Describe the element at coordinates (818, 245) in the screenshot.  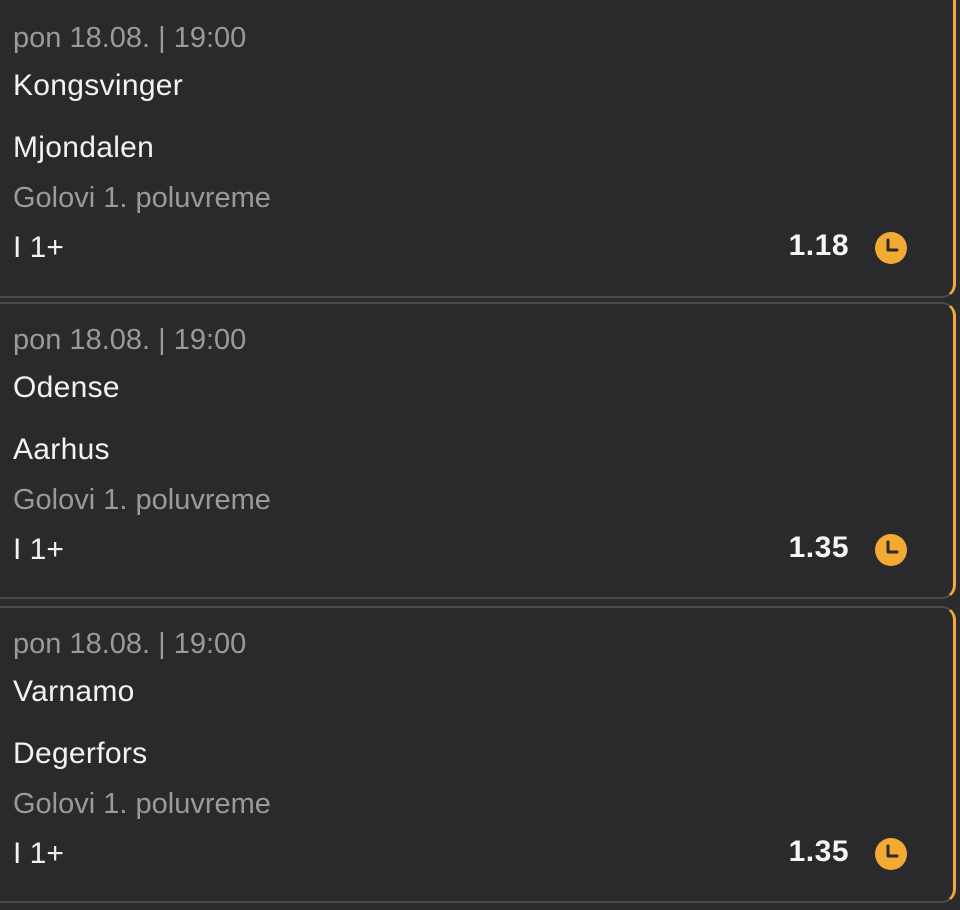
I see `bet-odds: 1.18` at that location.